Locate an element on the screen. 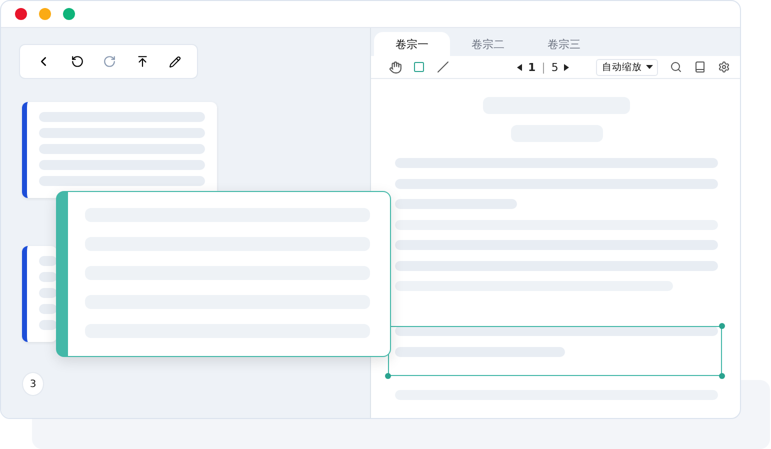 The image size is (771, 449). maximize-button is located at coordinates (69, 14).